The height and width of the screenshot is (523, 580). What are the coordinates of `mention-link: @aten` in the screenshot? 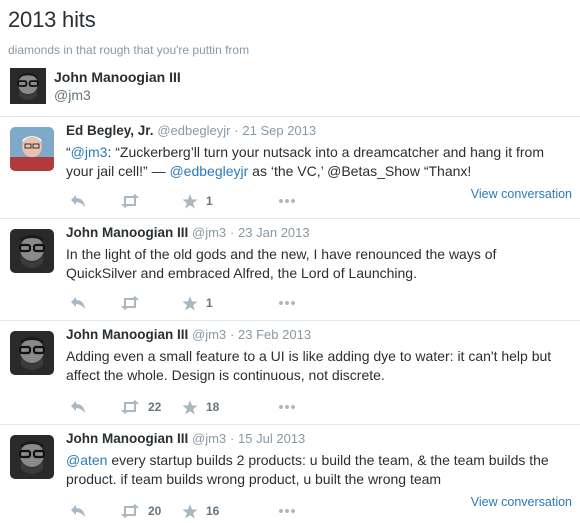 It's located at (86, 460).